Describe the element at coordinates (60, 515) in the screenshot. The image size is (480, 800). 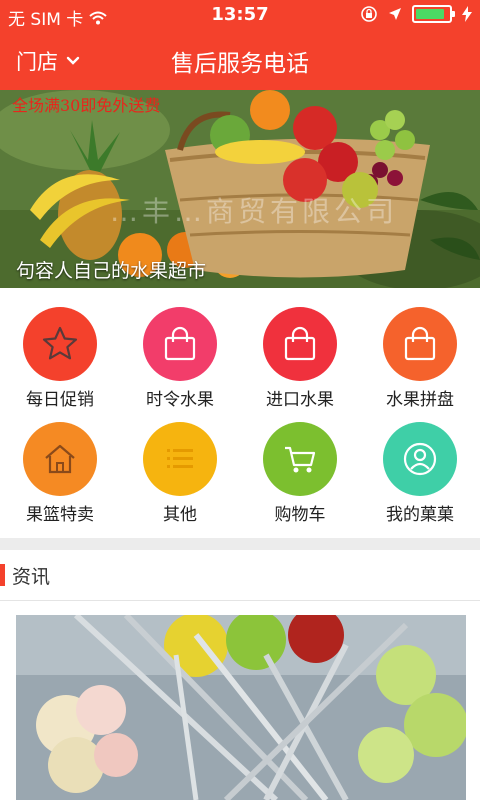
I see `category-label: 果篮特卖` at that location.